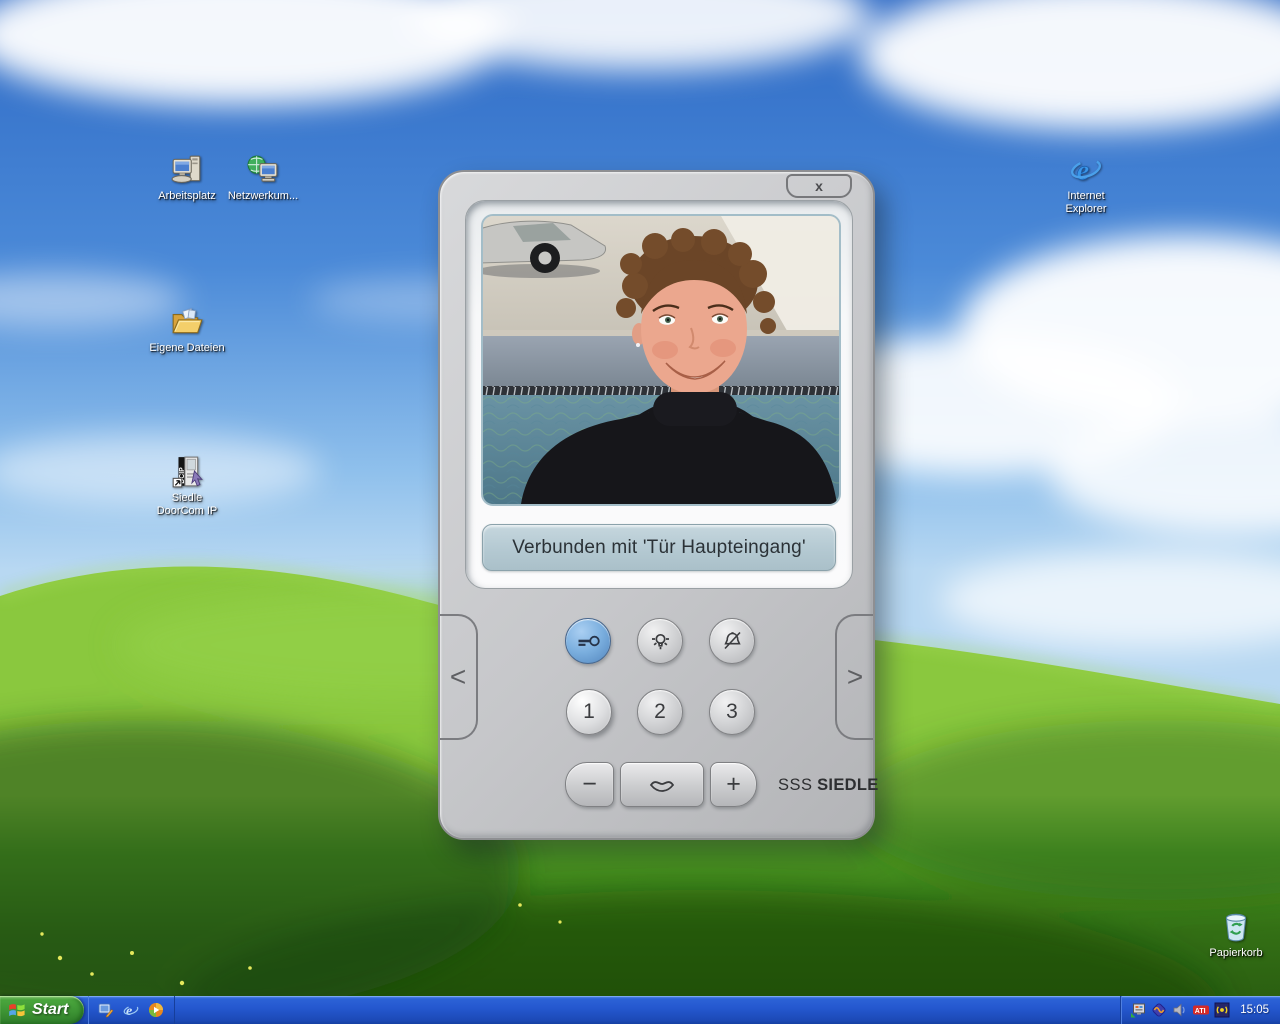 This screenshot has height=1024, width=1280. What do you see at coordinates (262, 168) in the screenshot?
I see `network-places-icon` at bounding box center [262, 168].